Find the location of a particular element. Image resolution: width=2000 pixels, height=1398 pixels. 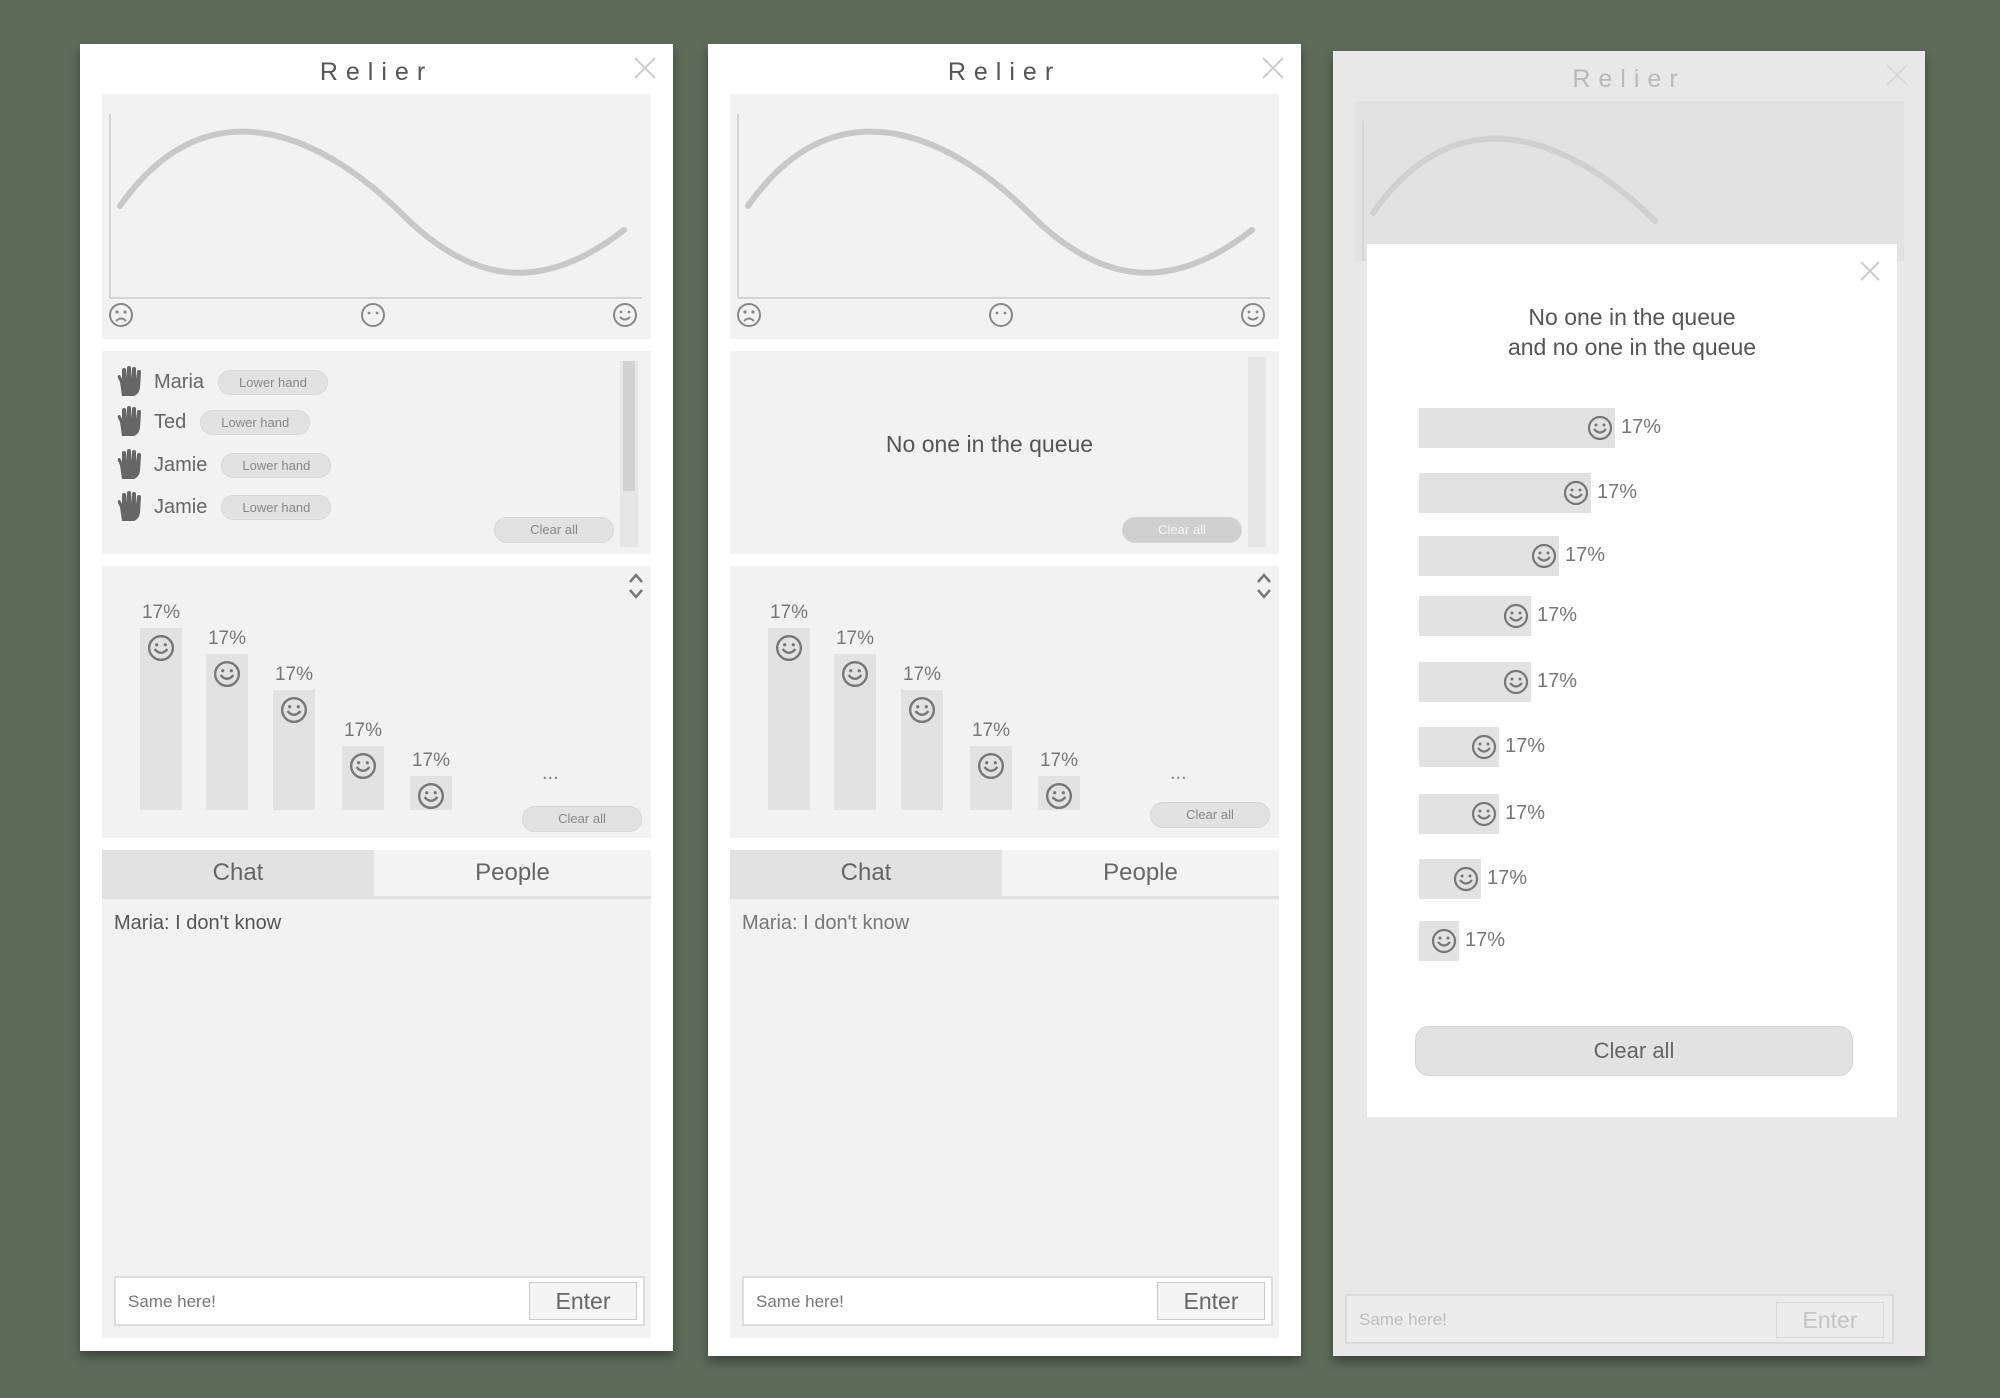

sad-face-icon is located at coordinates (749, 315).